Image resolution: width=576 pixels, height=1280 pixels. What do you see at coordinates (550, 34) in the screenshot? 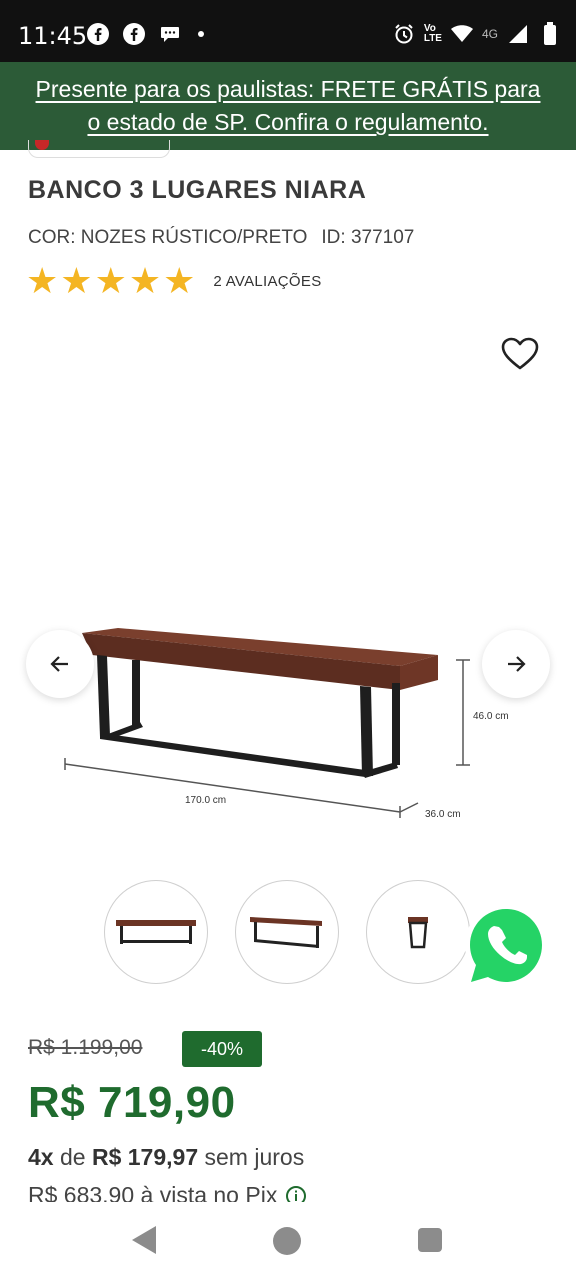
I see `battery-icon` at bounding box center [550, 34].